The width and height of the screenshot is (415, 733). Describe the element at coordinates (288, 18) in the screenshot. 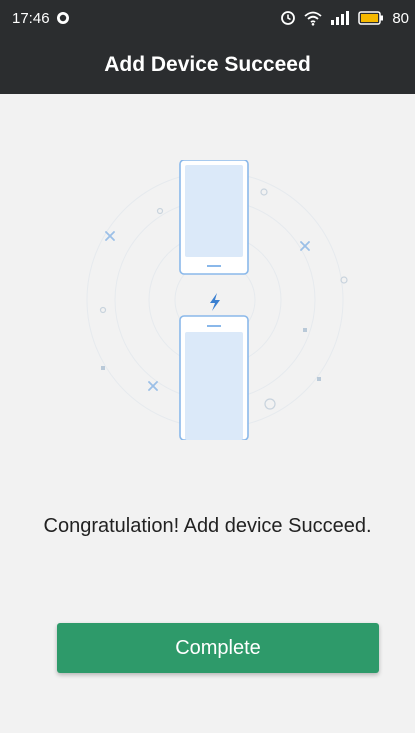

I see `alarm-icon` at that location.